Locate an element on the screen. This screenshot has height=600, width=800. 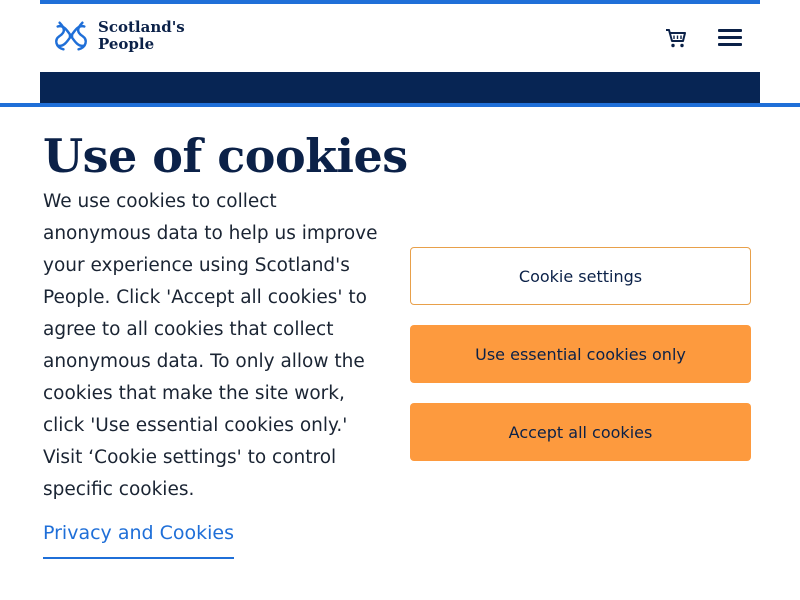
accept-all-cookies-button: Accept all cookies is located at coordinates (580, 432).